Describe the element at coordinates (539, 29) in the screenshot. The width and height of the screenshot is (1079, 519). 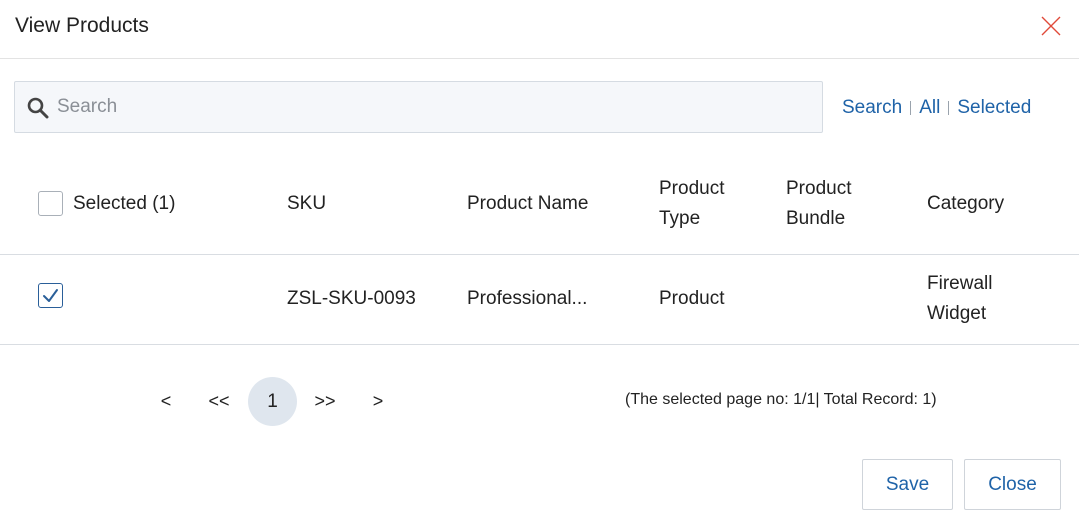
I see `dialog-header: View Products` at that location.